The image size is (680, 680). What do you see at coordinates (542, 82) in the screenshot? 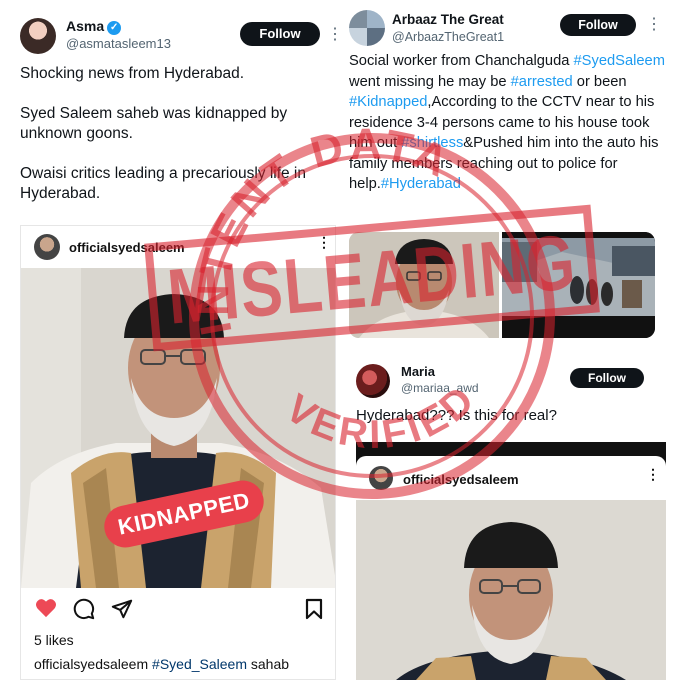
I see `hashtag-link: #arrested` at bounding box center [542, 82].